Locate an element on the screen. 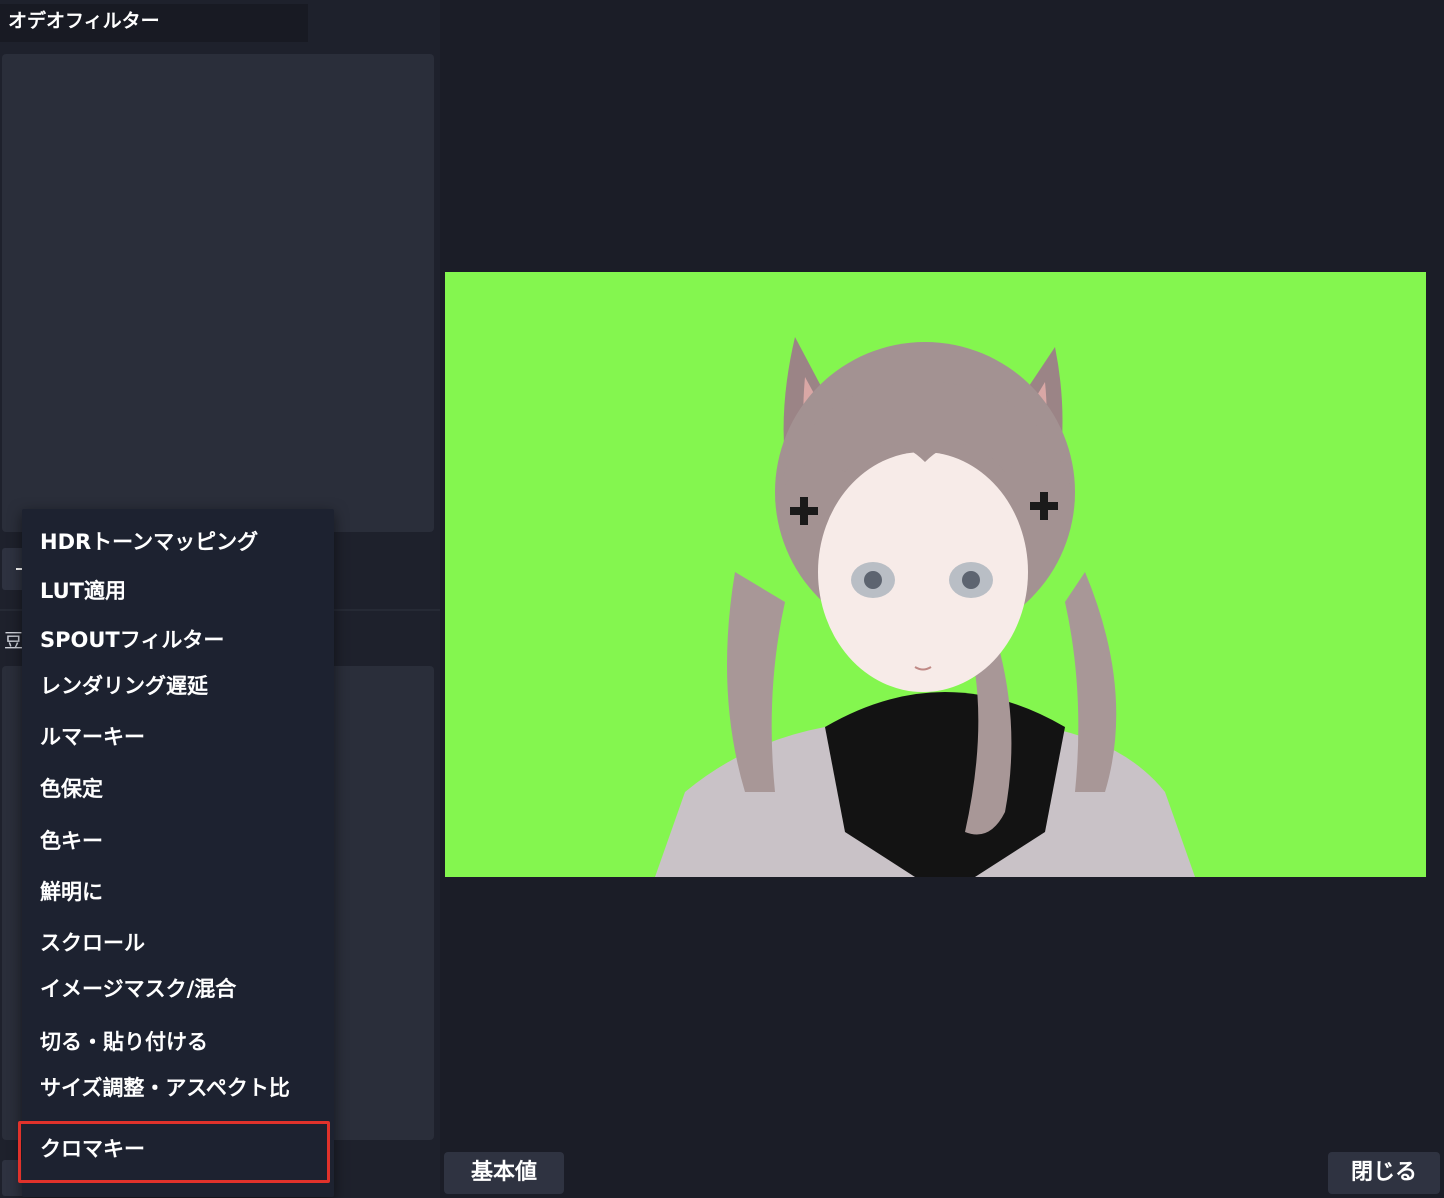 This screenshot has width=1444, height=1198. menu-item-color-correction: 色保定 is located at coordinates (71, 789).